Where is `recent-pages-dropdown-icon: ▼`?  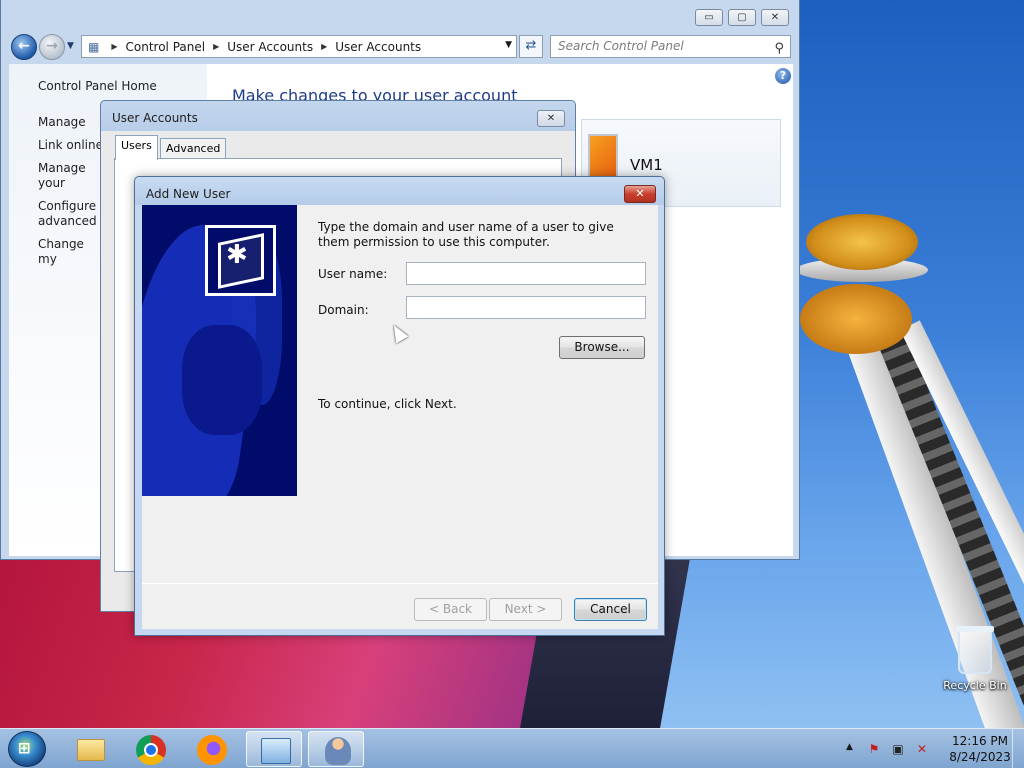
recent-pages-dropdown-icon: ▼ is located at coordinates (70, 46).